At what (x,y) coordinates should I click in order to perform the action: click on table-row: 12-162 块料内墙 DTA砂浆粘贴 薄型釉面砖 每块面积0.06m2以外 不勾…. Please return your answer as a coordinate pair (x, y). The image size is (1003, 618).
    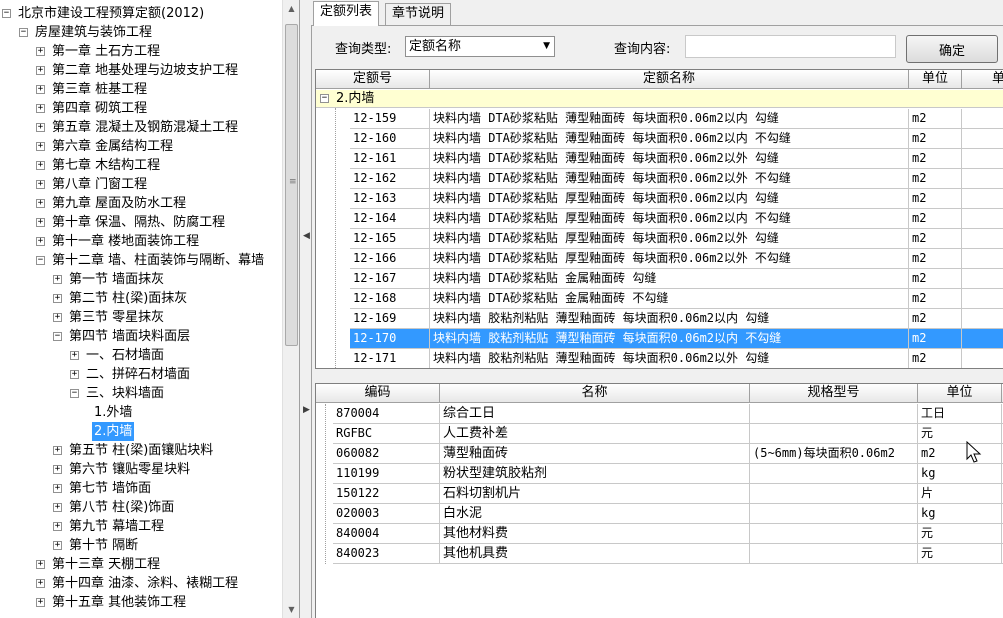
    Looking at the image, I should click on (659, 179).